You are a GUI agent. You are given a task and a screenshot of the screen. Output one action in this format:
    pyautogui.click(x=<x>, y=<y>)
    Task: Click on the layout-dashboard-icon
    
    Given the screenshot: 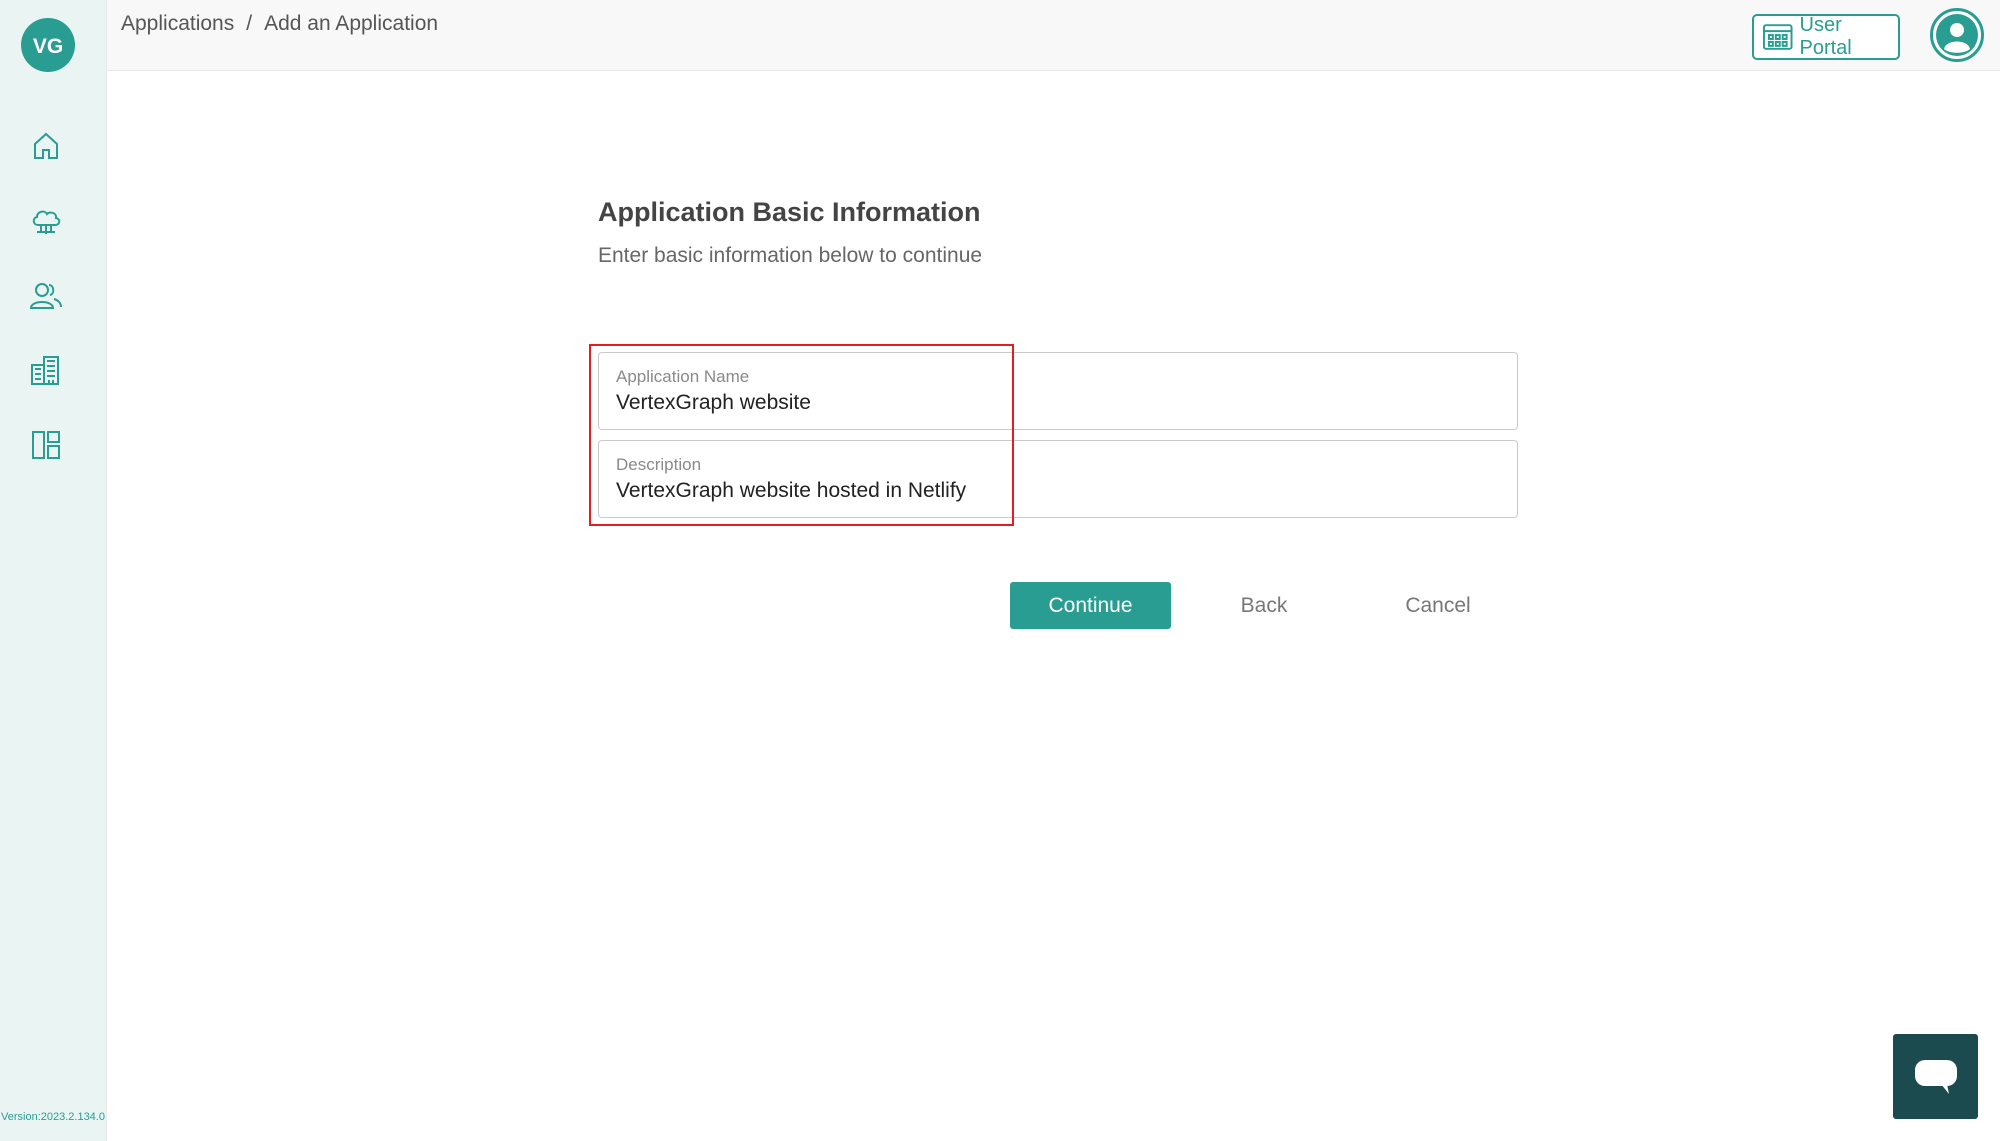 What is the action you would take?
    pyautogui.click(x=46, y=445)
    